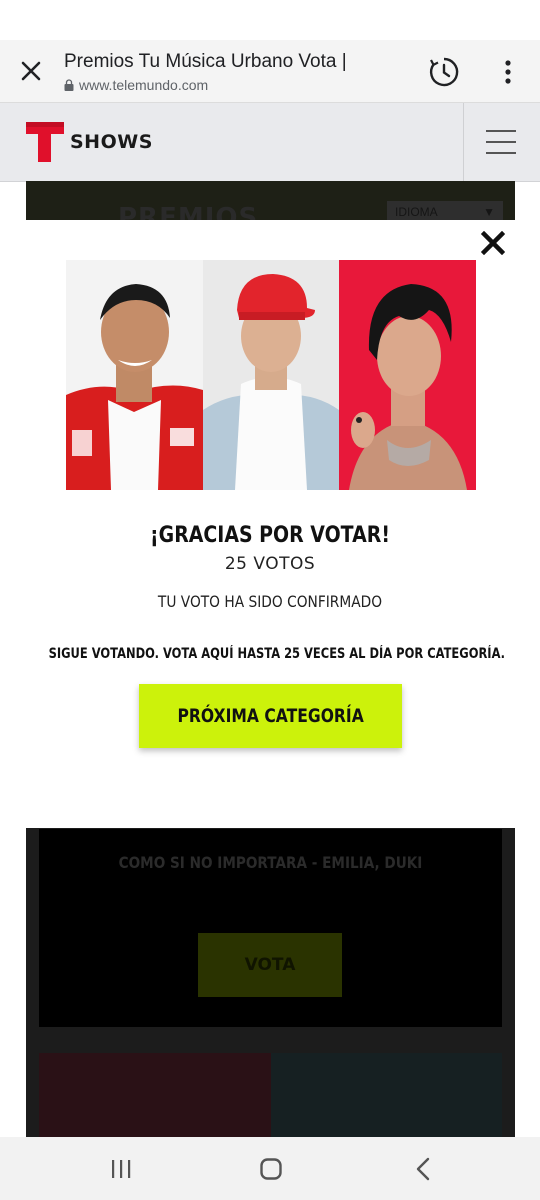 The height and width of the screenshot is (1200, 540). Describe the element at coordinates (270, 965) in the screenshot. I see `vote-button: VOTA` at that location.